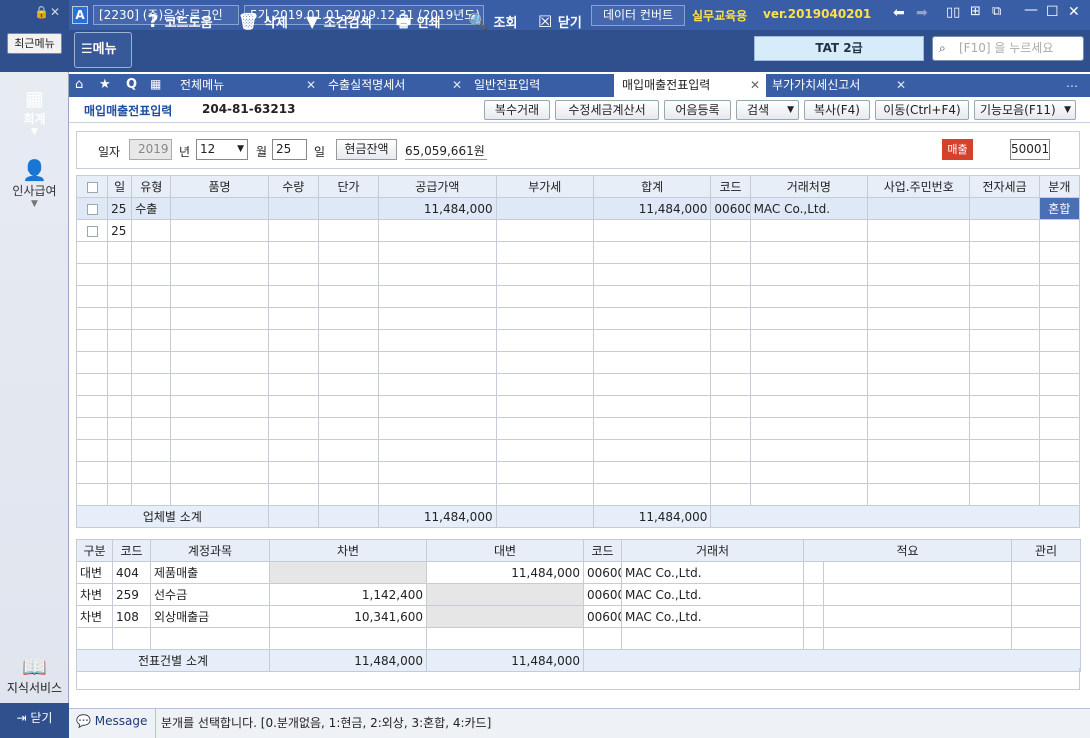 The height and width of the screenshot is (738, 1090). What do you see at coordinates (348, 594) in the screenshot?
I see `cell: 1,142,400` at bounding box center [348, 594].